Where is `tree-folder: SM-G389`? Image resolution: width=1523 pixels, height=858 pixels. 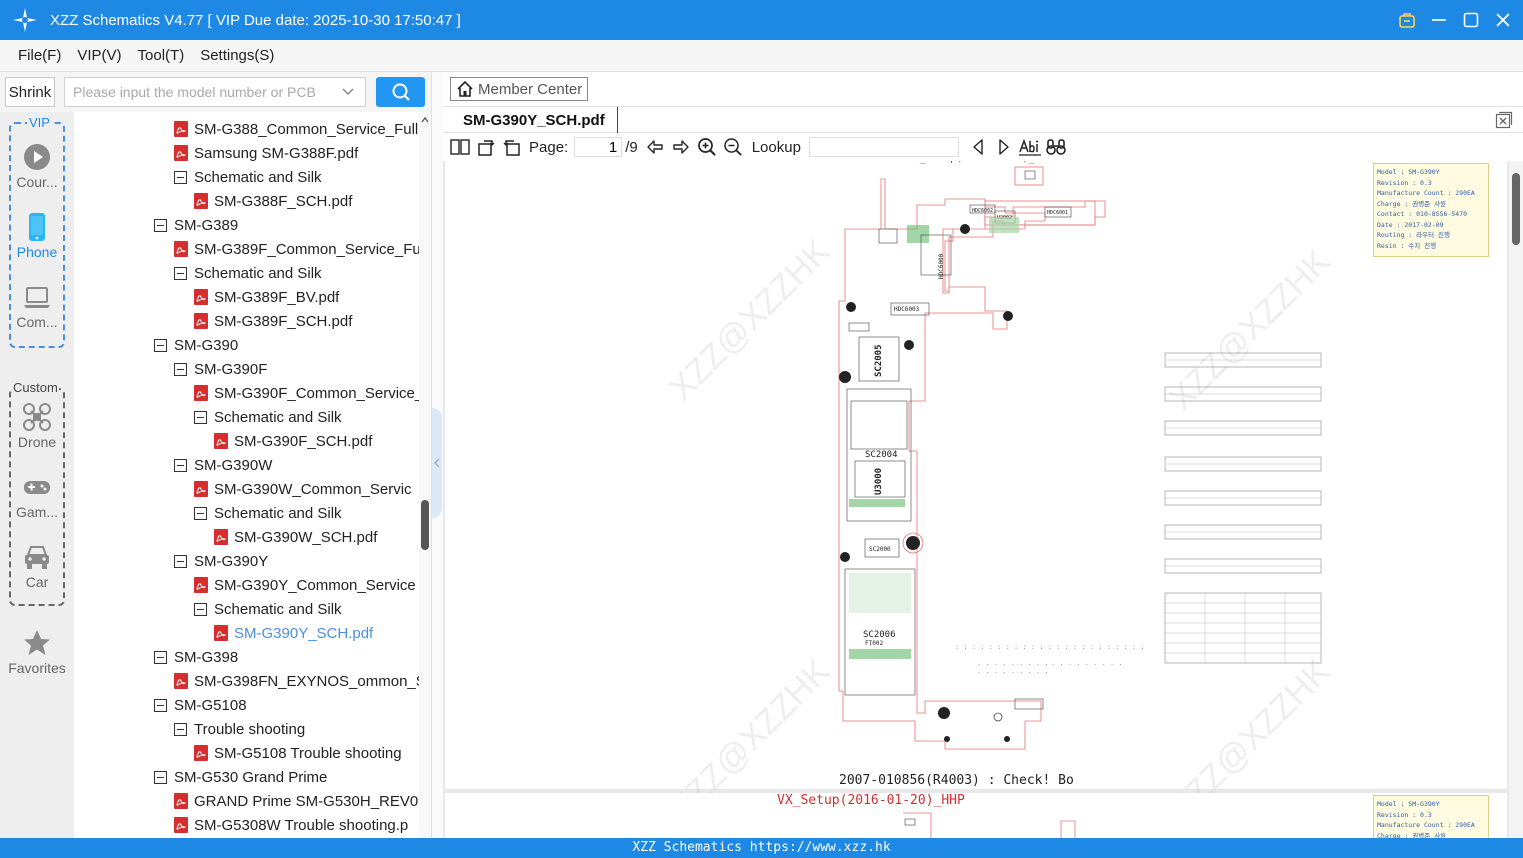 tree-folder: SM-G389 is located at coordinates (196, 225).